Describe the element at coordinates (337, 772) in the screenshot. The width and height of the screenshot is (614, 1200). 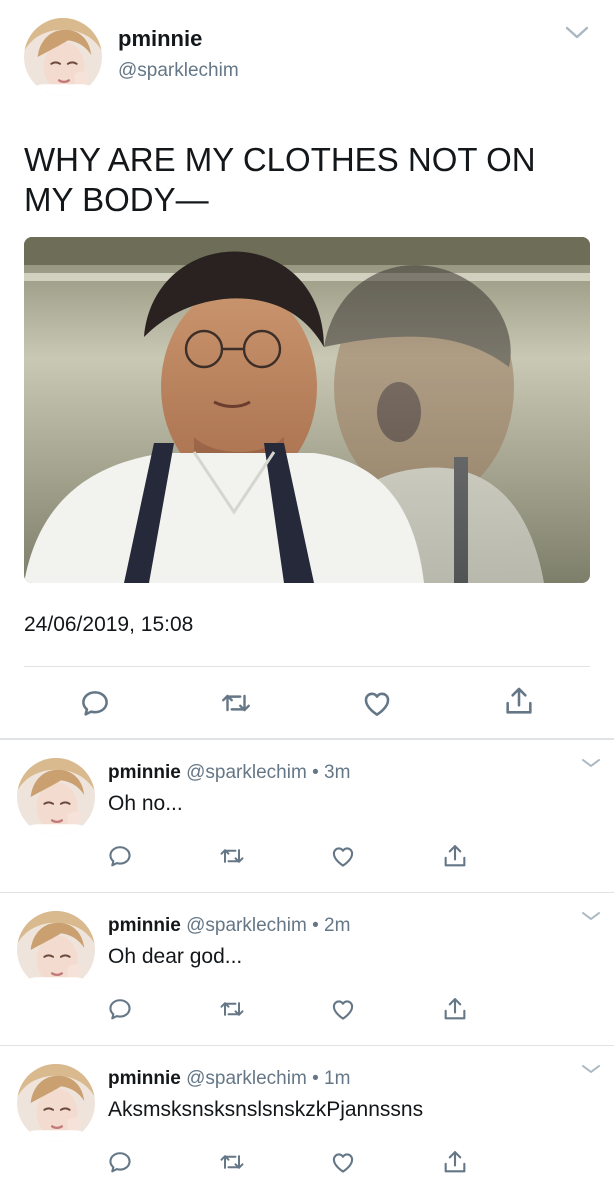
I see `reply-time: 3m` at that location.